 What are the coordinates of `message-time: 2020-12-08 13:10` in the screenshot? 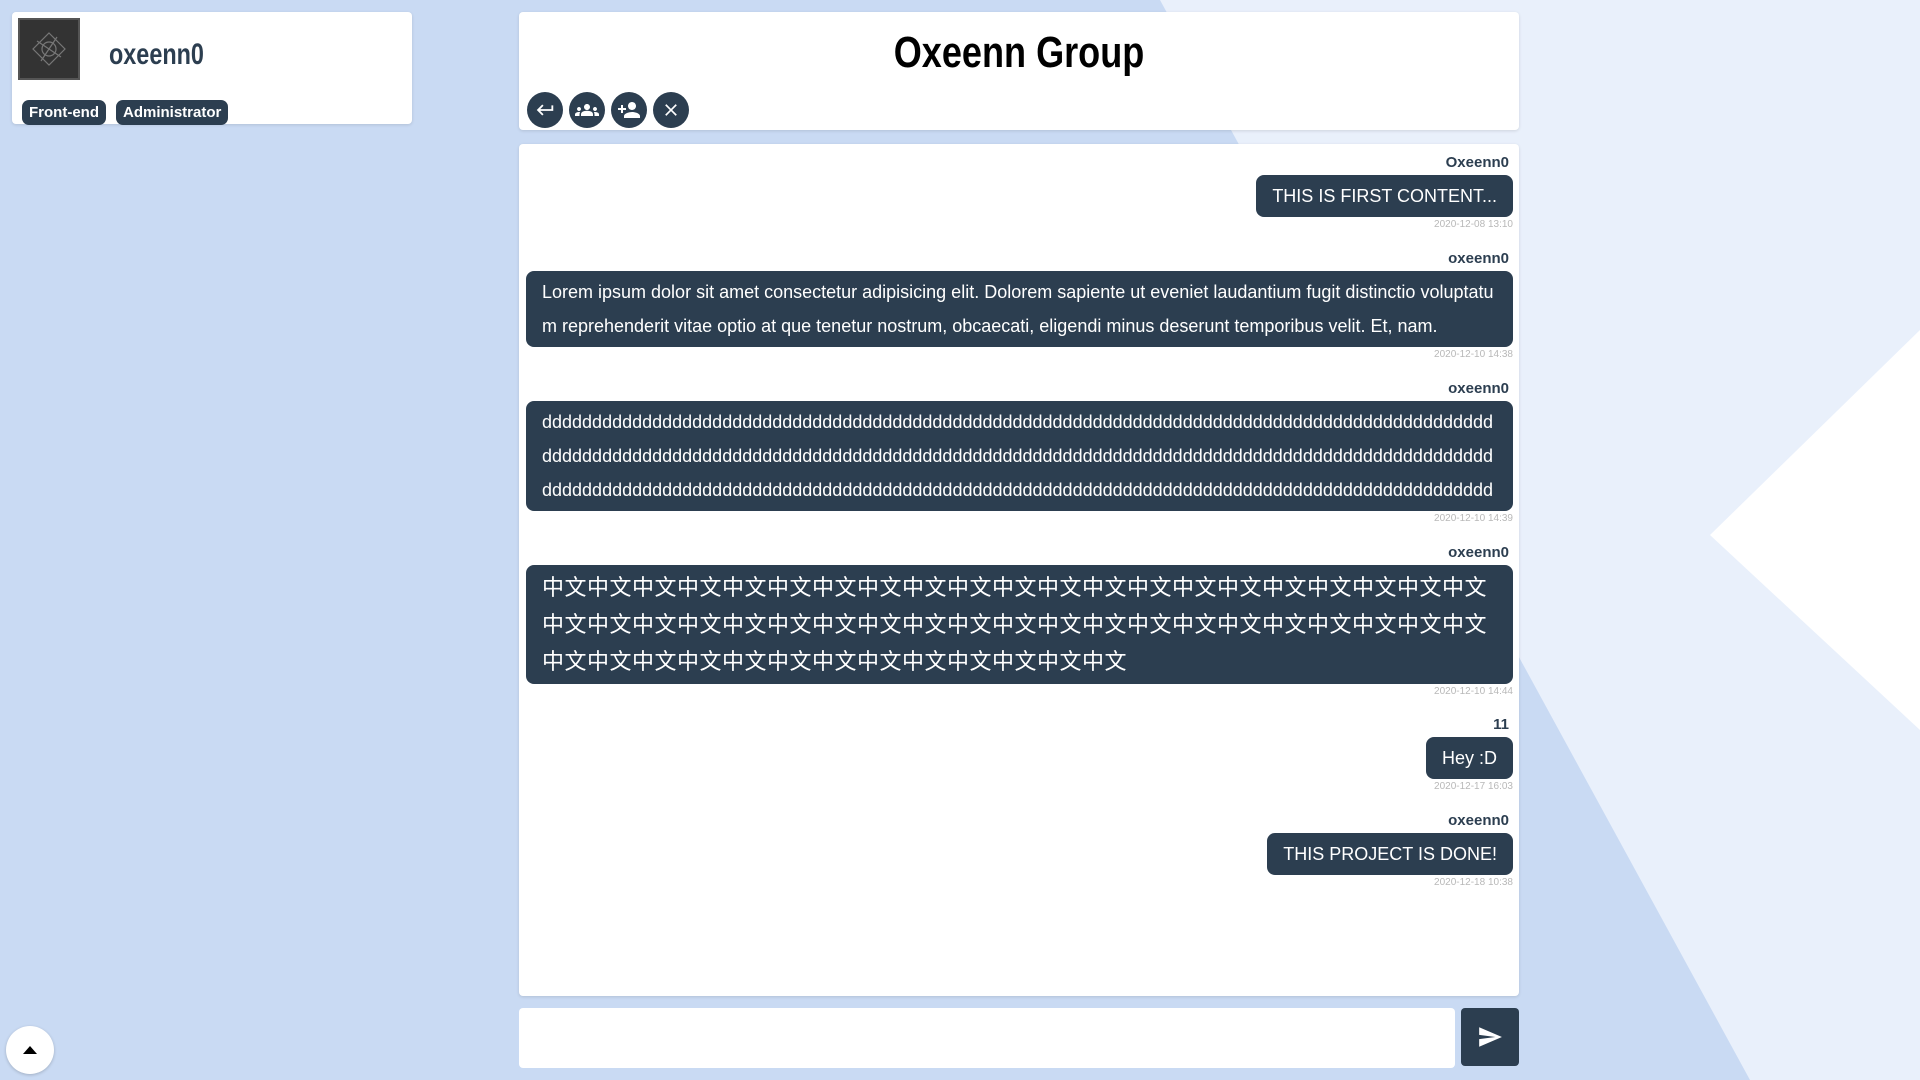 It's located at (1473, 224).